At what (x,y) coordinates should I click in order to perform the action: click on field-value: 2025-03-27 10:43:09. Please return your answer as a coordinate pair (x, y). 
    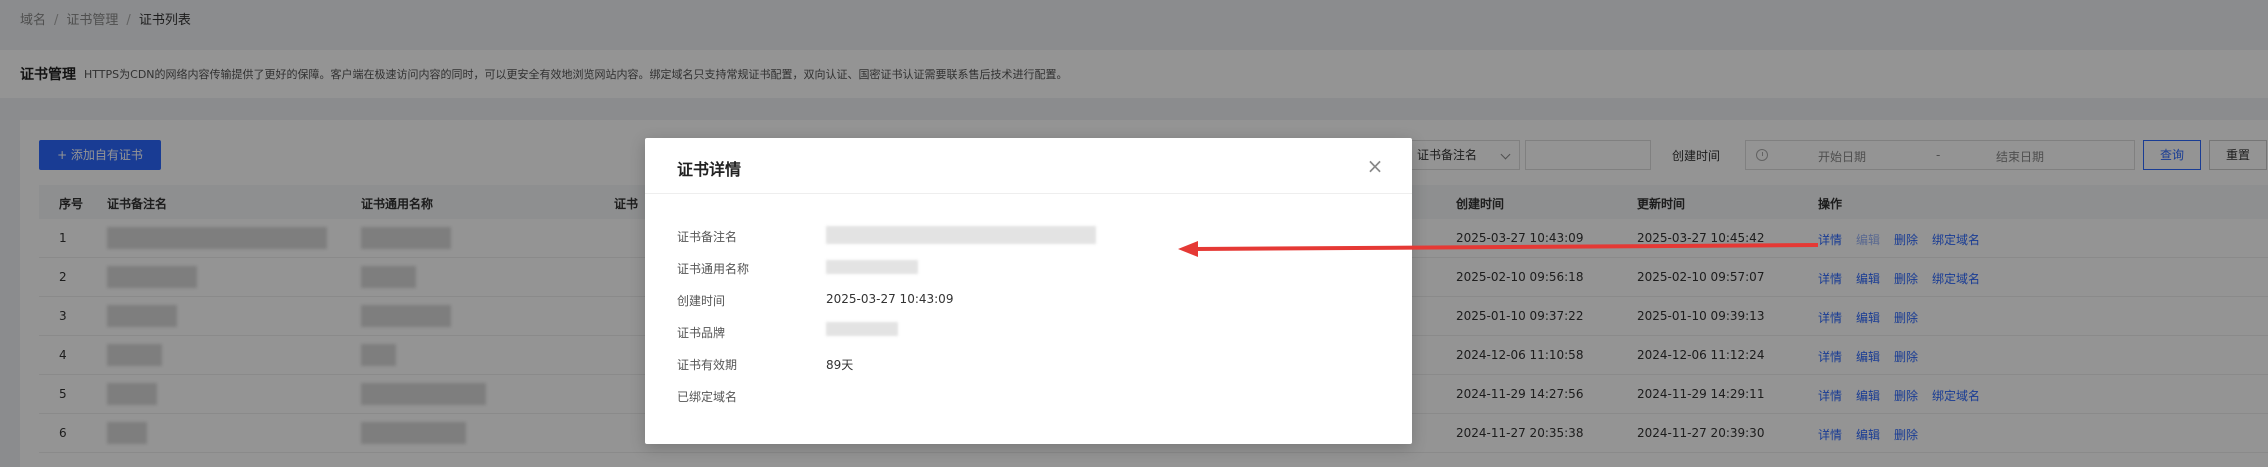
    Looking at the image, I should click on (890, 299).